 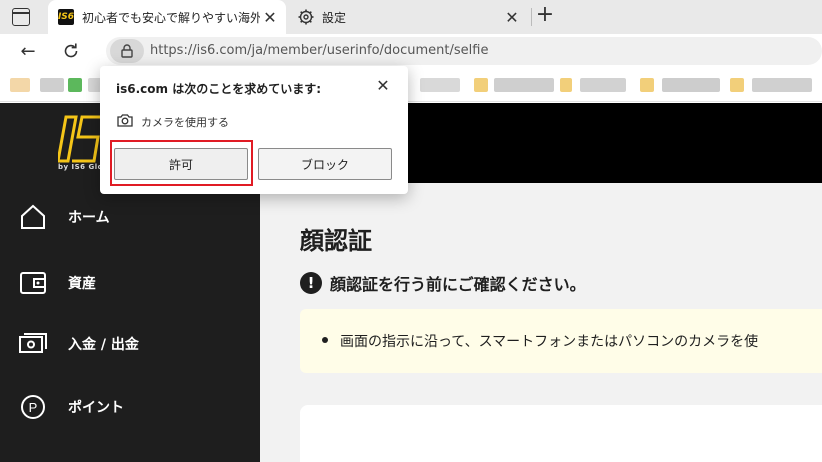 I want to click on tab-is6: IS6 初心者でも安心で解りやすい海外FX ✕, so click(x=167, y=17).